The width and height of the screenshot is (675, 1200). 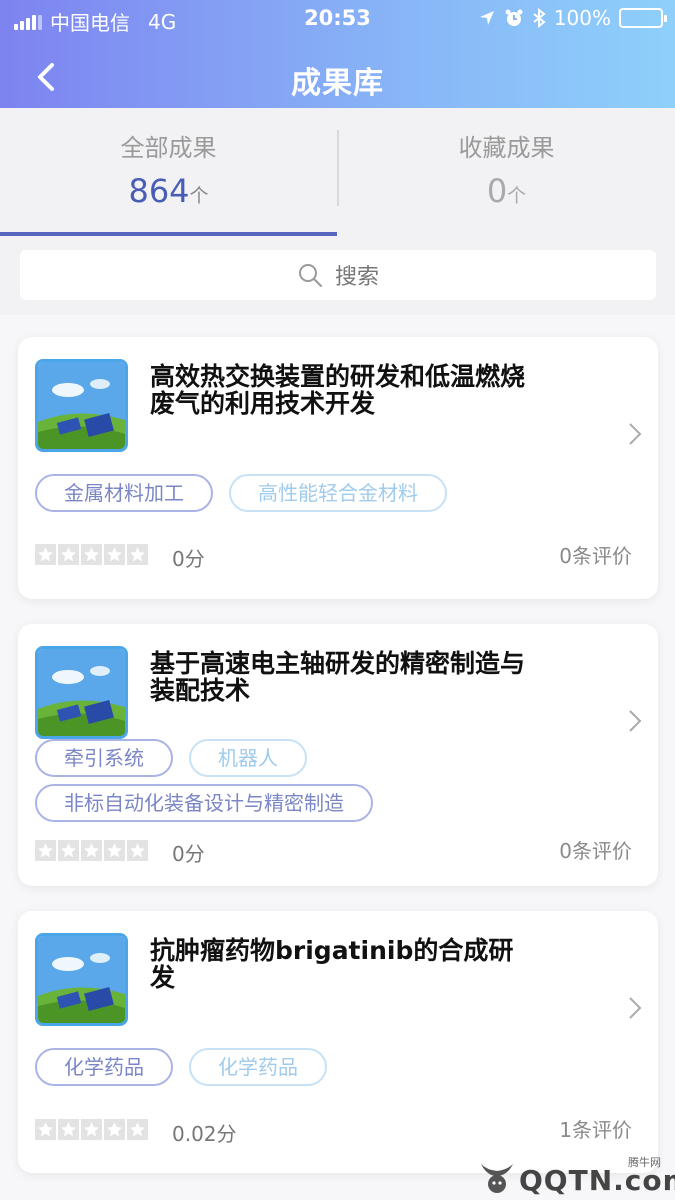 I want to click on status-bar: 中国电信 4G 20:53 100%, so click(x=337, y=19).